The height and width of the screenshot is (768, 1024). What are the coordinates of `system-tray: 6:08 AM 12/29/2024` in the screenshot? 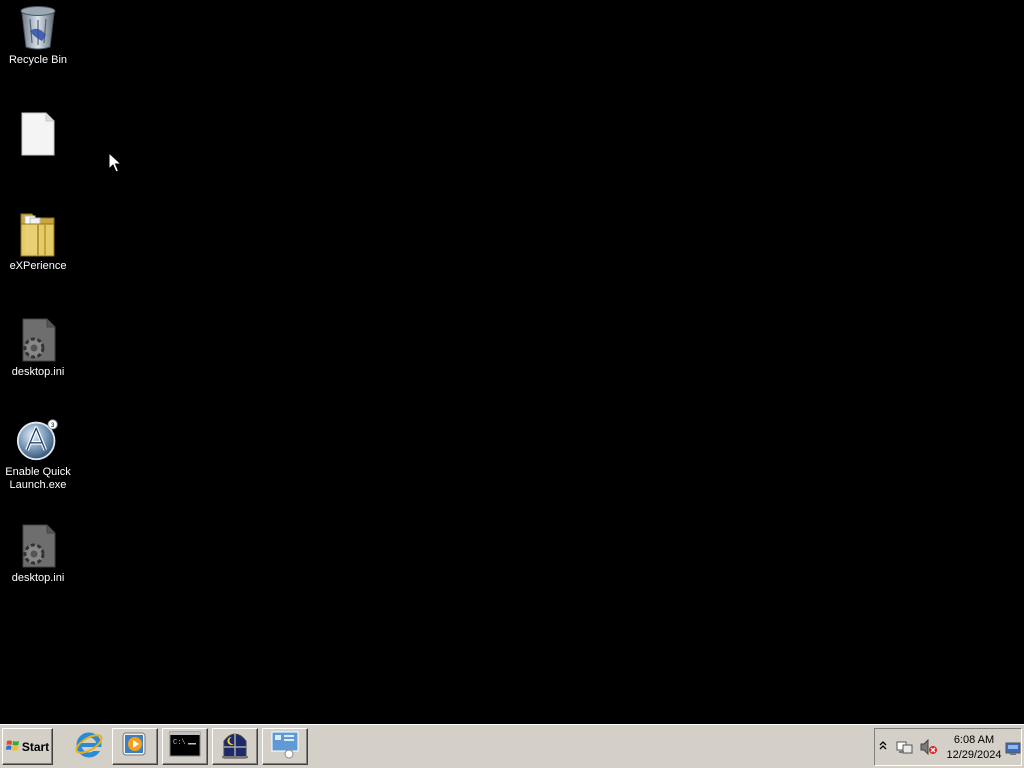 It's located at (948, 747).